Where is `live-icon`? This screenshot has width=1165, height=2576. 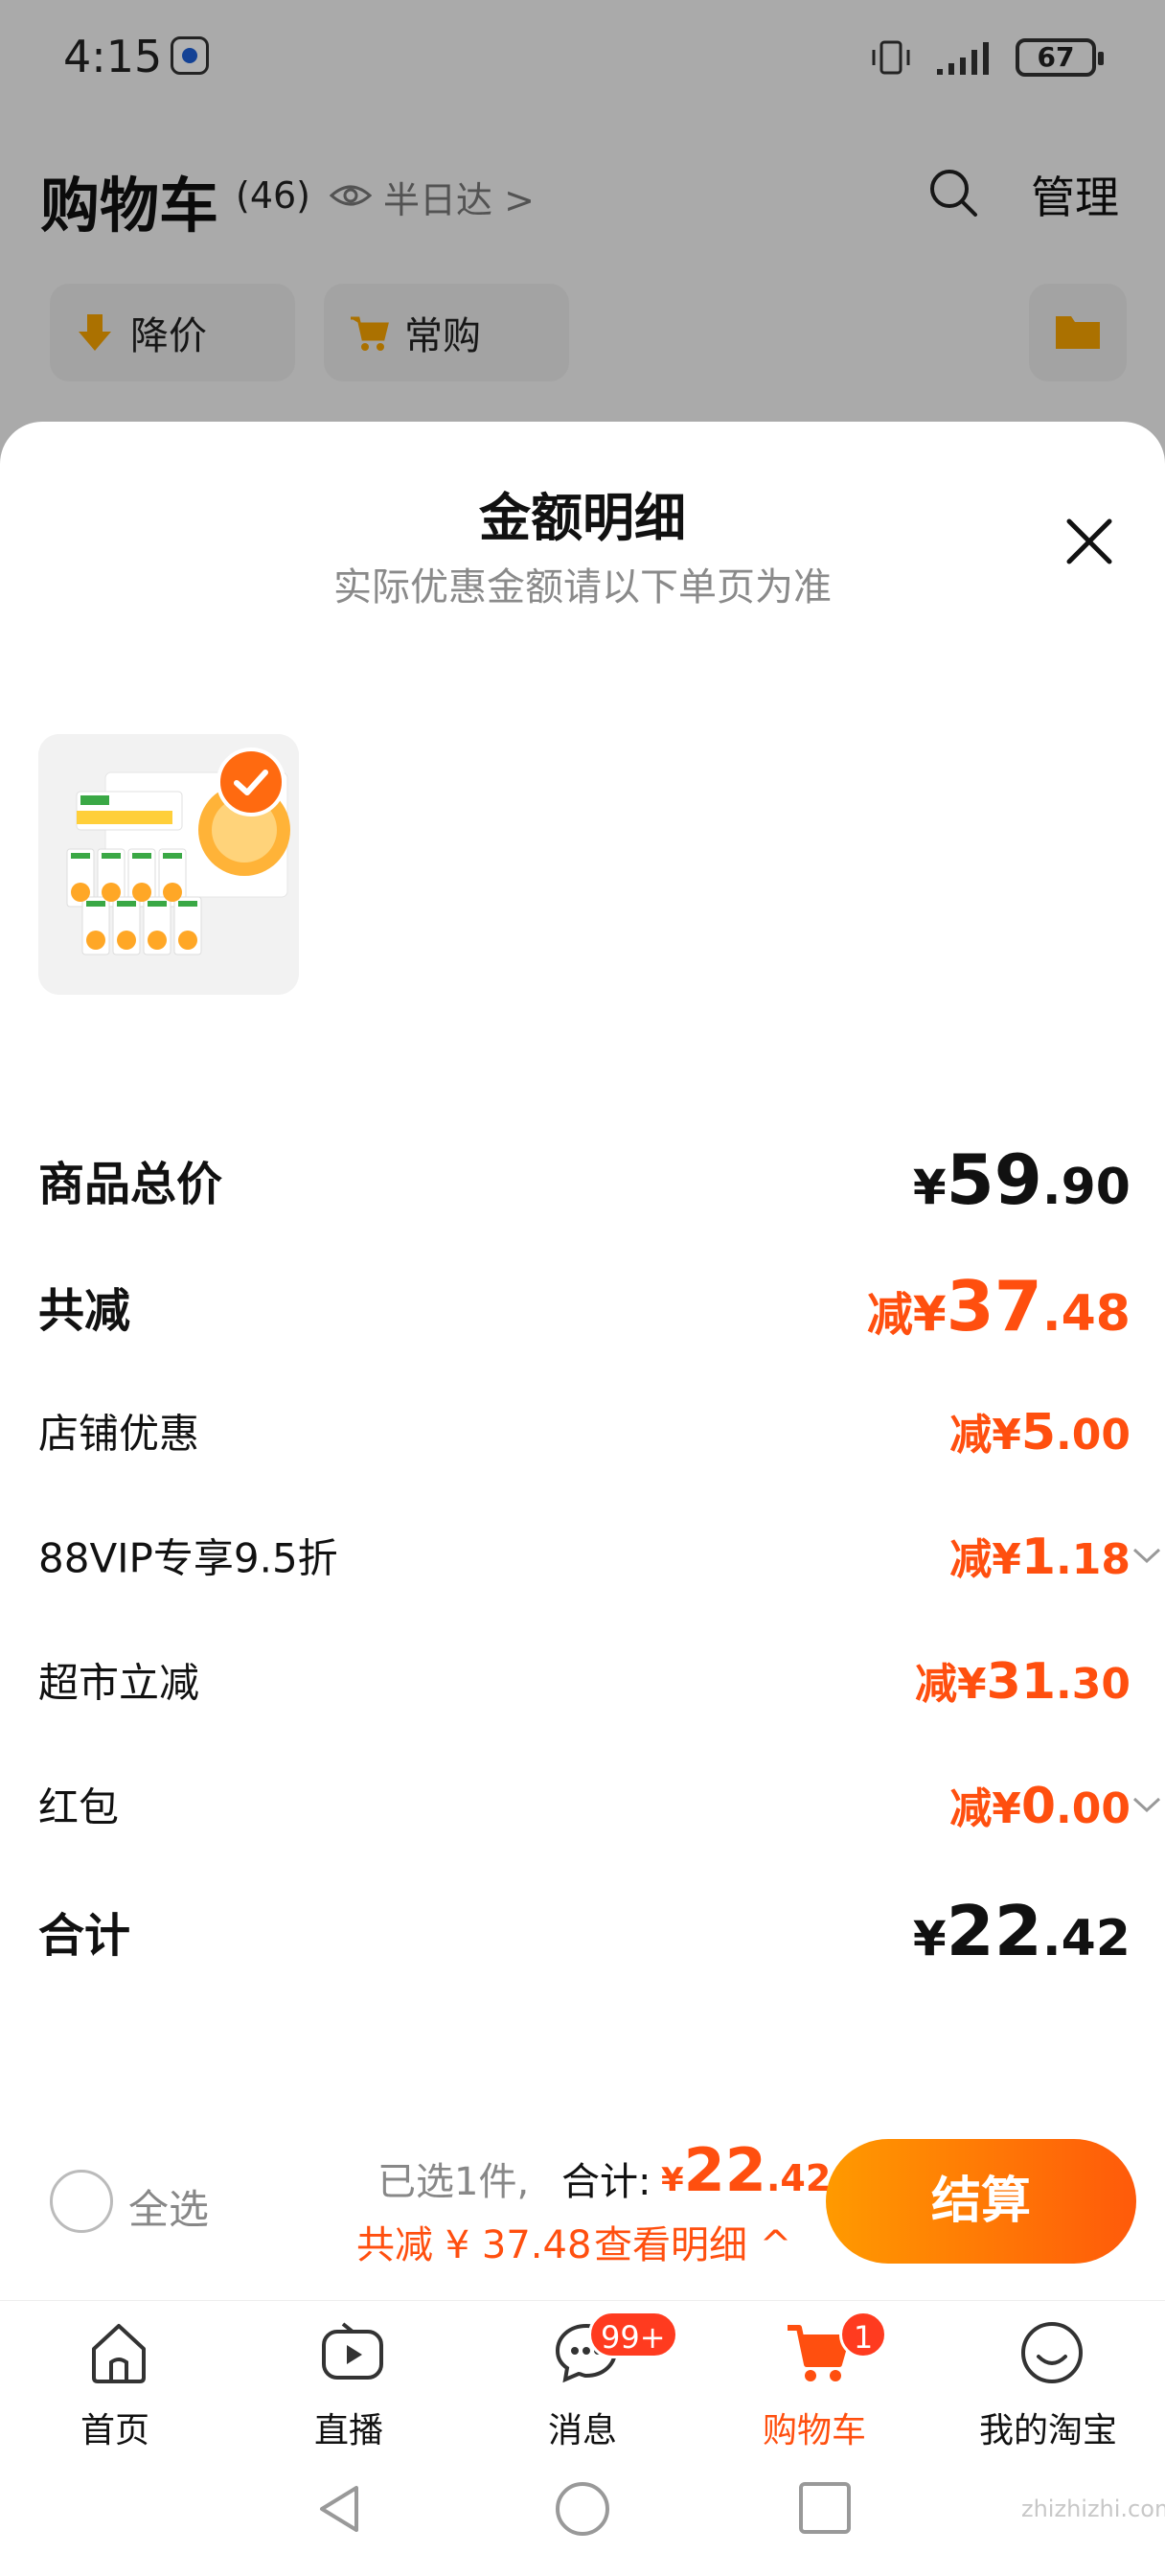 live-icon is located at coordinates (352, 2351).